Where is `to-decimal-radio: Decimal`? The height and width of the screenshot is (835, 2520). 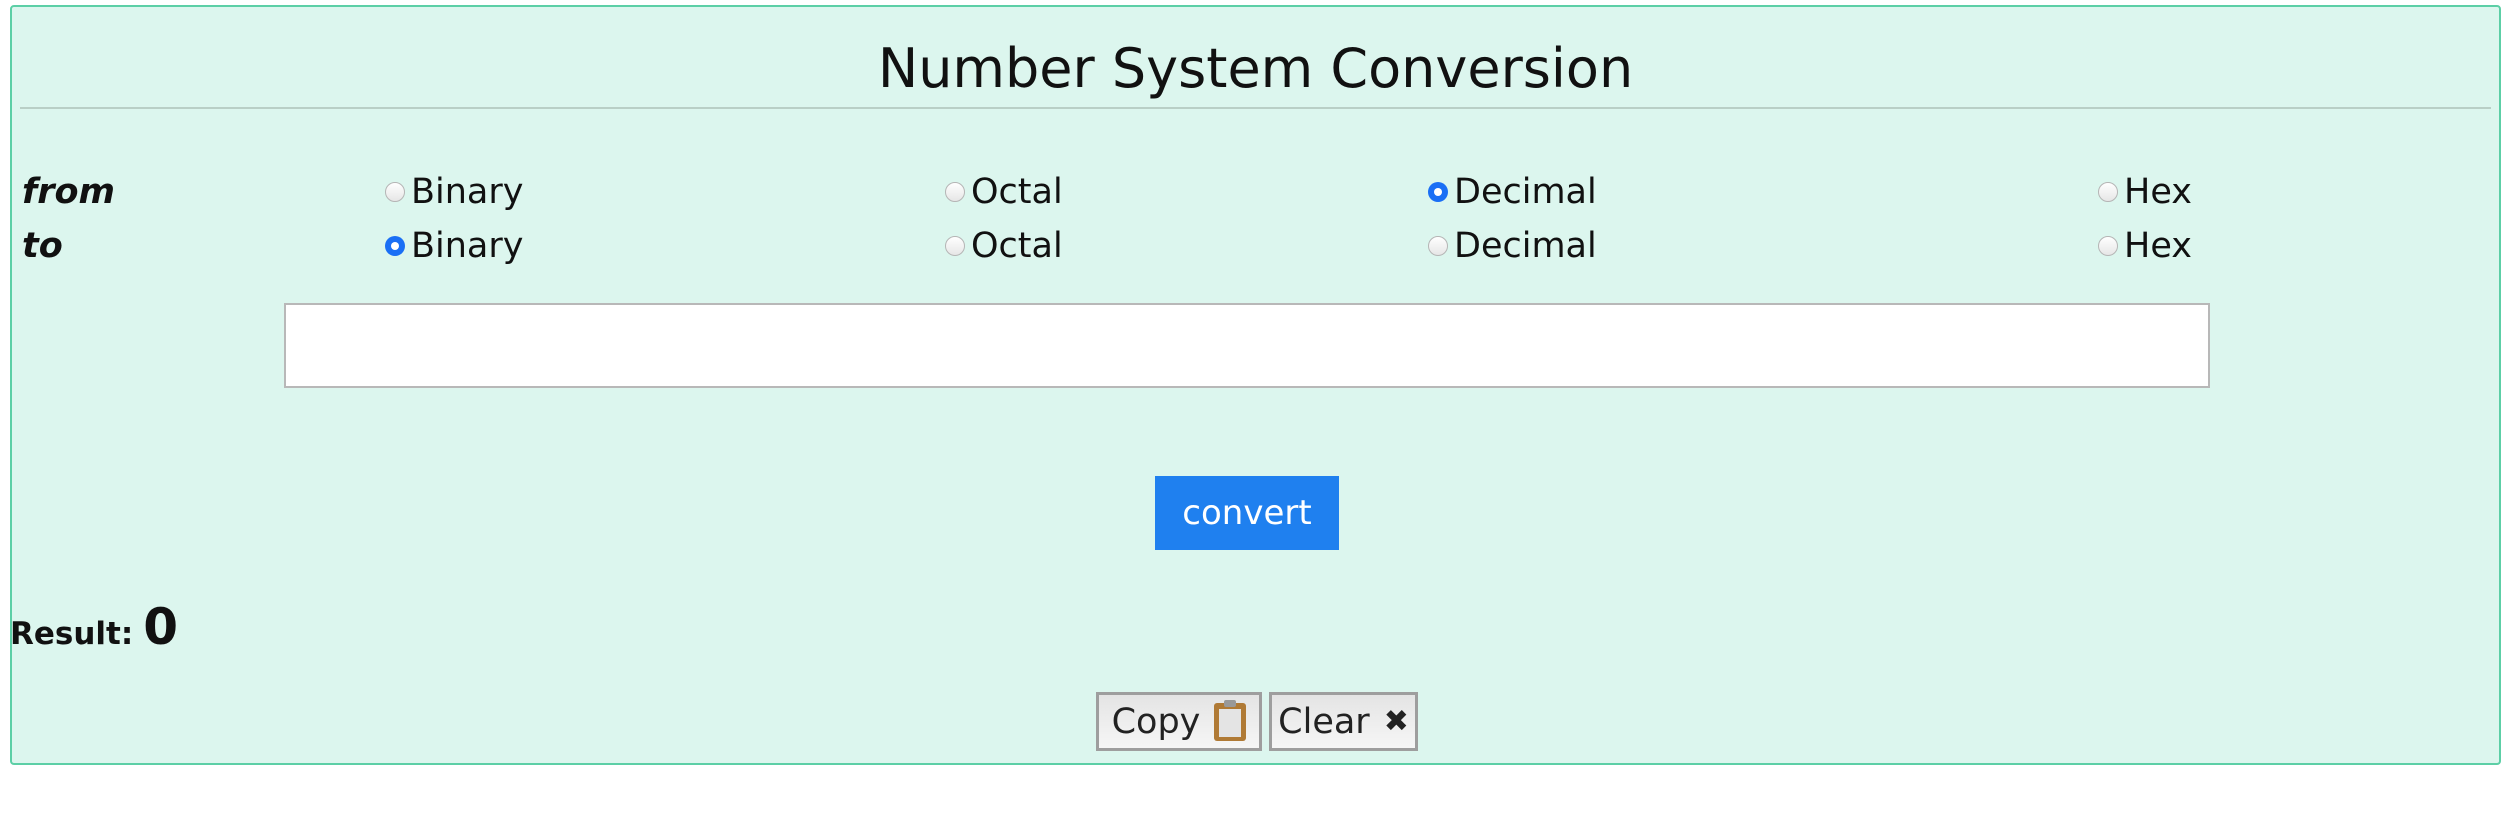
to-decimal-radio: Decimal is located at coordinates (1512, 246).